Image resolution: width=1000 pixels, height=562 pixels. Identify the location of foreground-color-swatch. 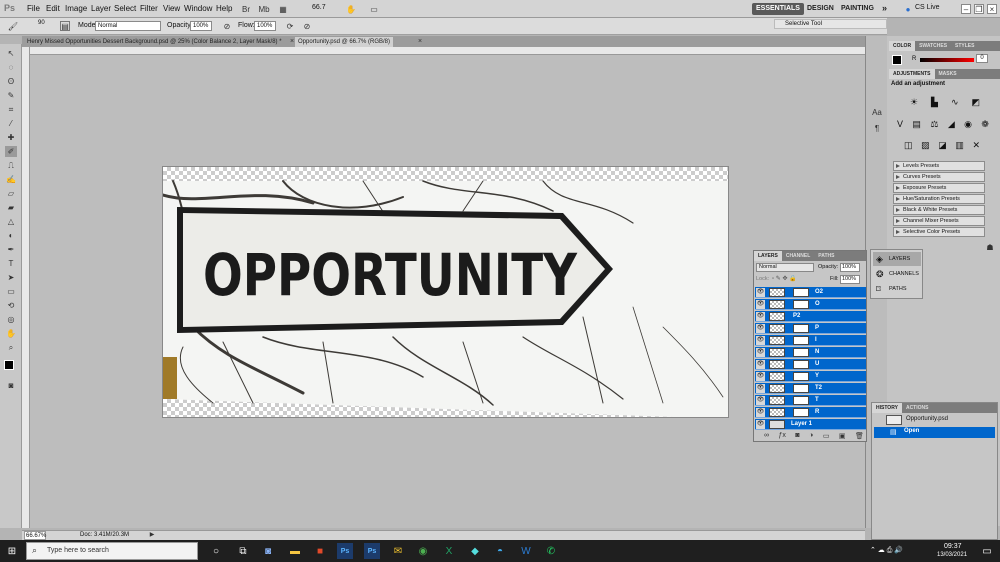
(9, 365).